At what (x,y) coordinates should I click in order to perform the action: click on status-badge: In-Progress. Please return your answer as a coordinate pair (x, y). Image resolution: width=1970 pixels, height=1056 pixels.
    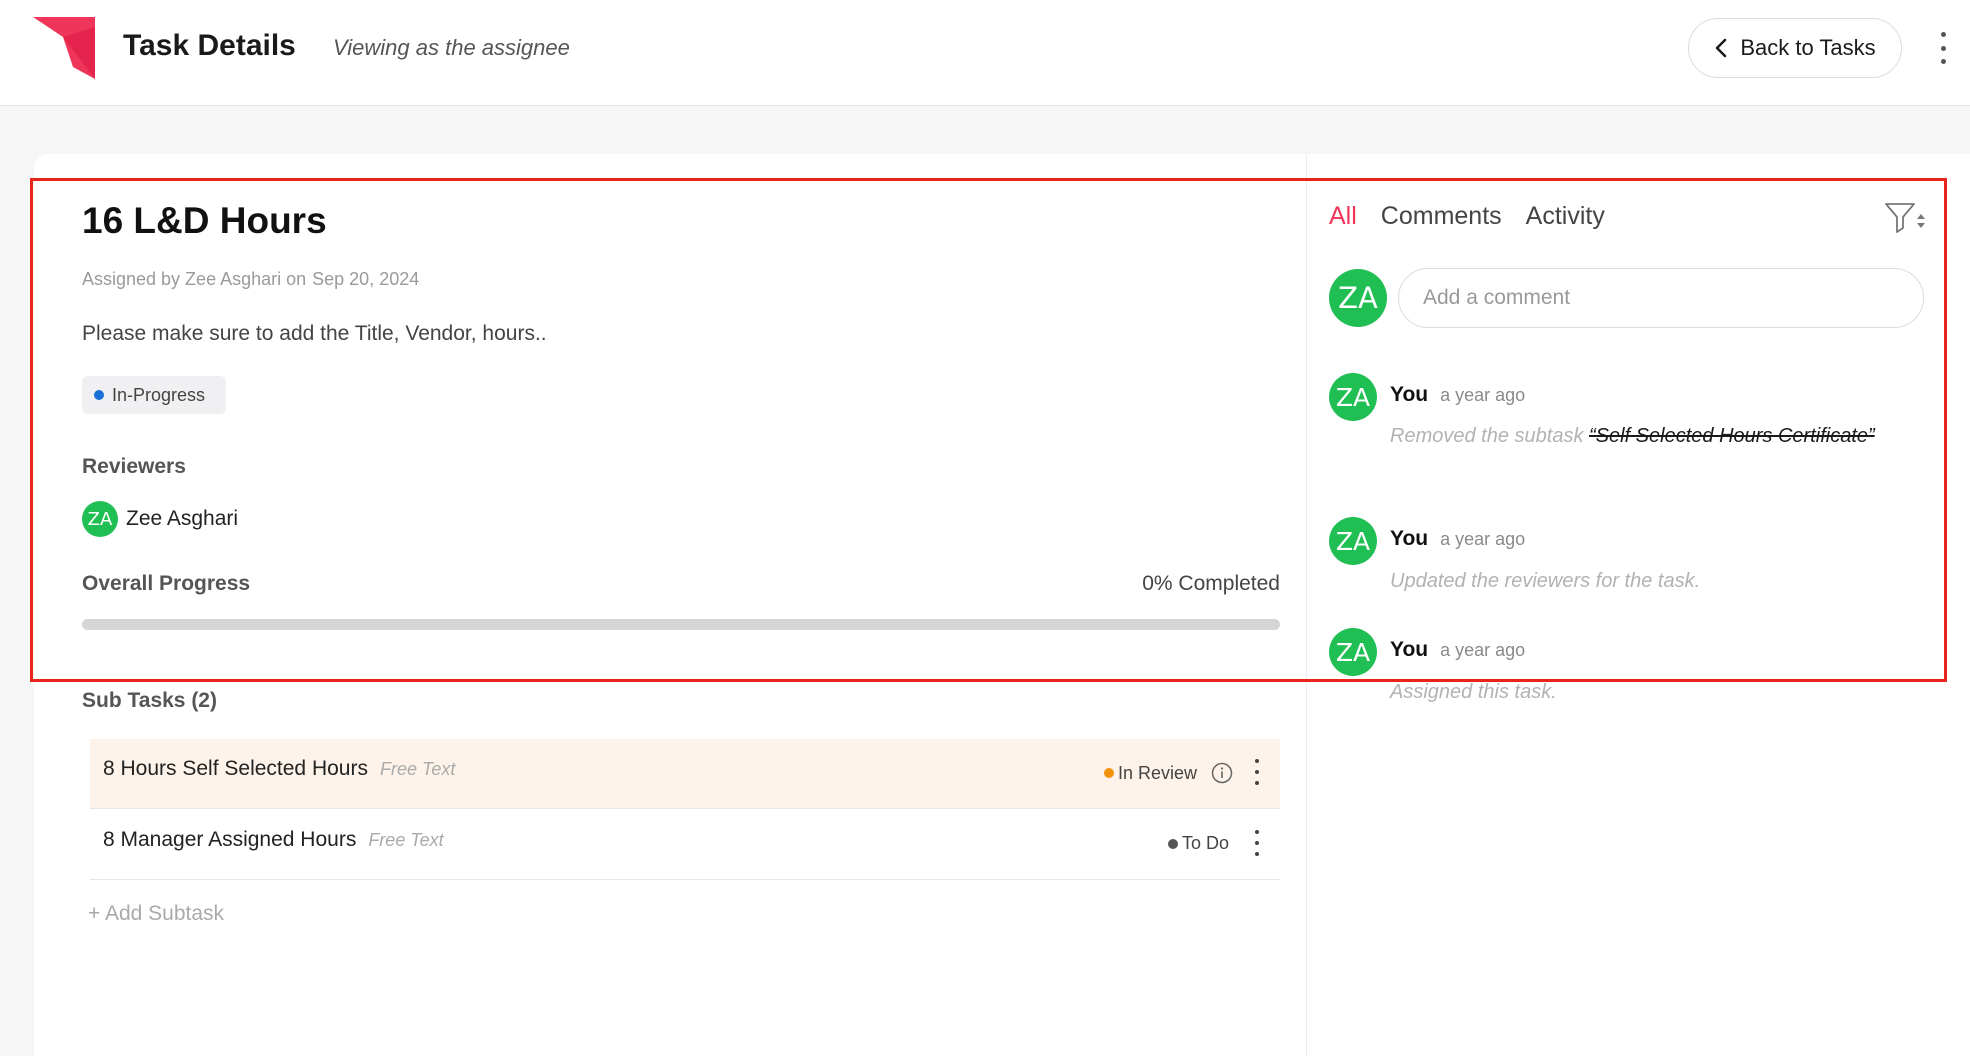
    Looking at the image, I should click on (154, 395).